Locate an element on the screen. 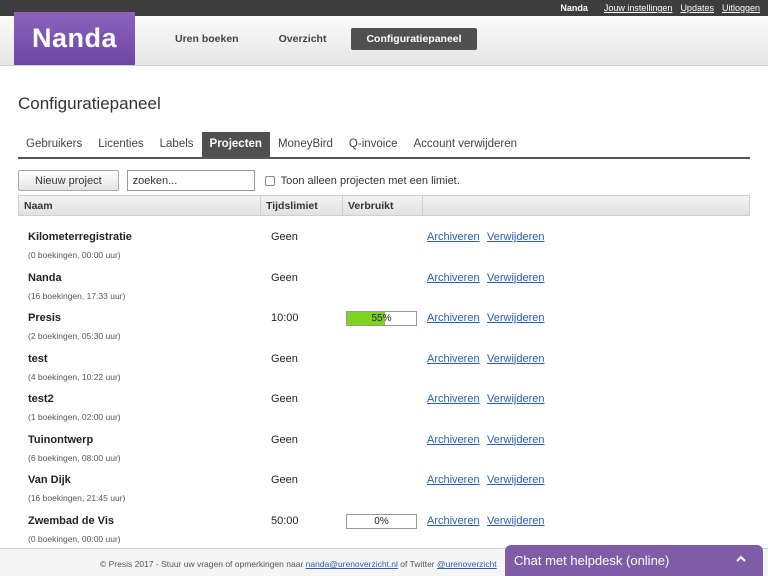 The height and width of the screenshot is (576, 768). chevron-up-icon is located at coordinates (741, 559).